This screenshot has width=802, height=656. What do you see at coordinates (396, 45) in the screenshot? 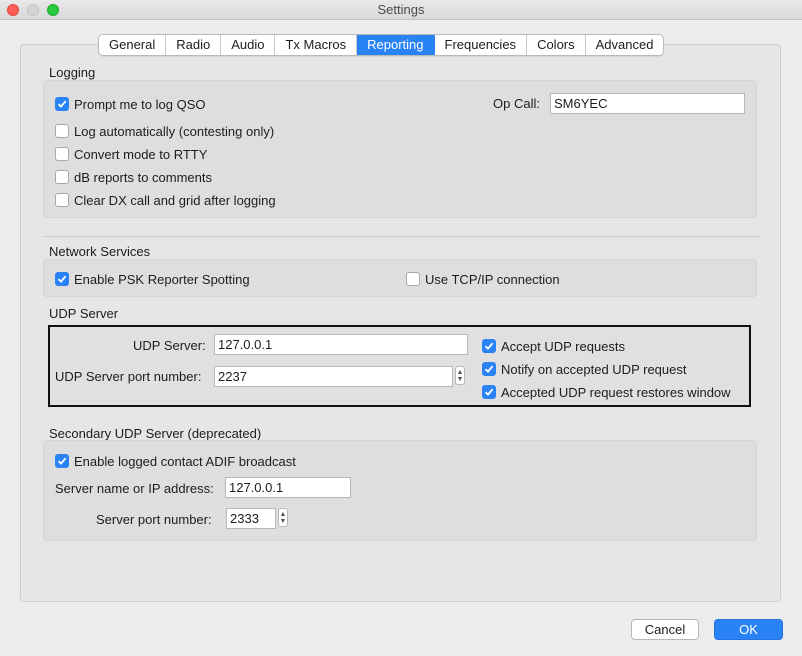
I see `tab-reporting: Reporting` at bounding box center [396, 45].